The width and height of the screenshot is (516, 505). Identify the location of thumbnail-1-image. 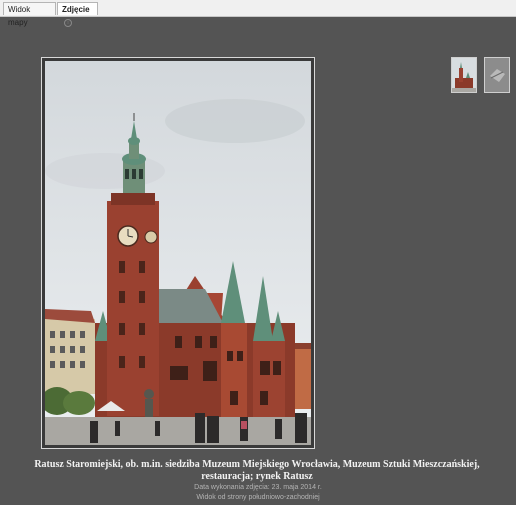
(464, 75).